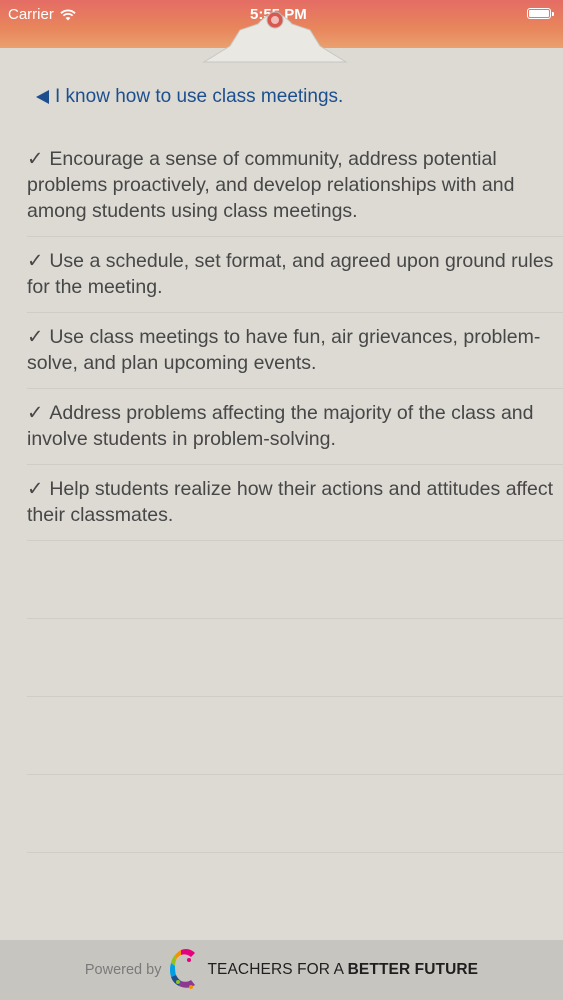 The height and width of the screenshot is (1000, 563). I want to click on brand-prefix: TEACHERS FOR A, so click(277, 969).